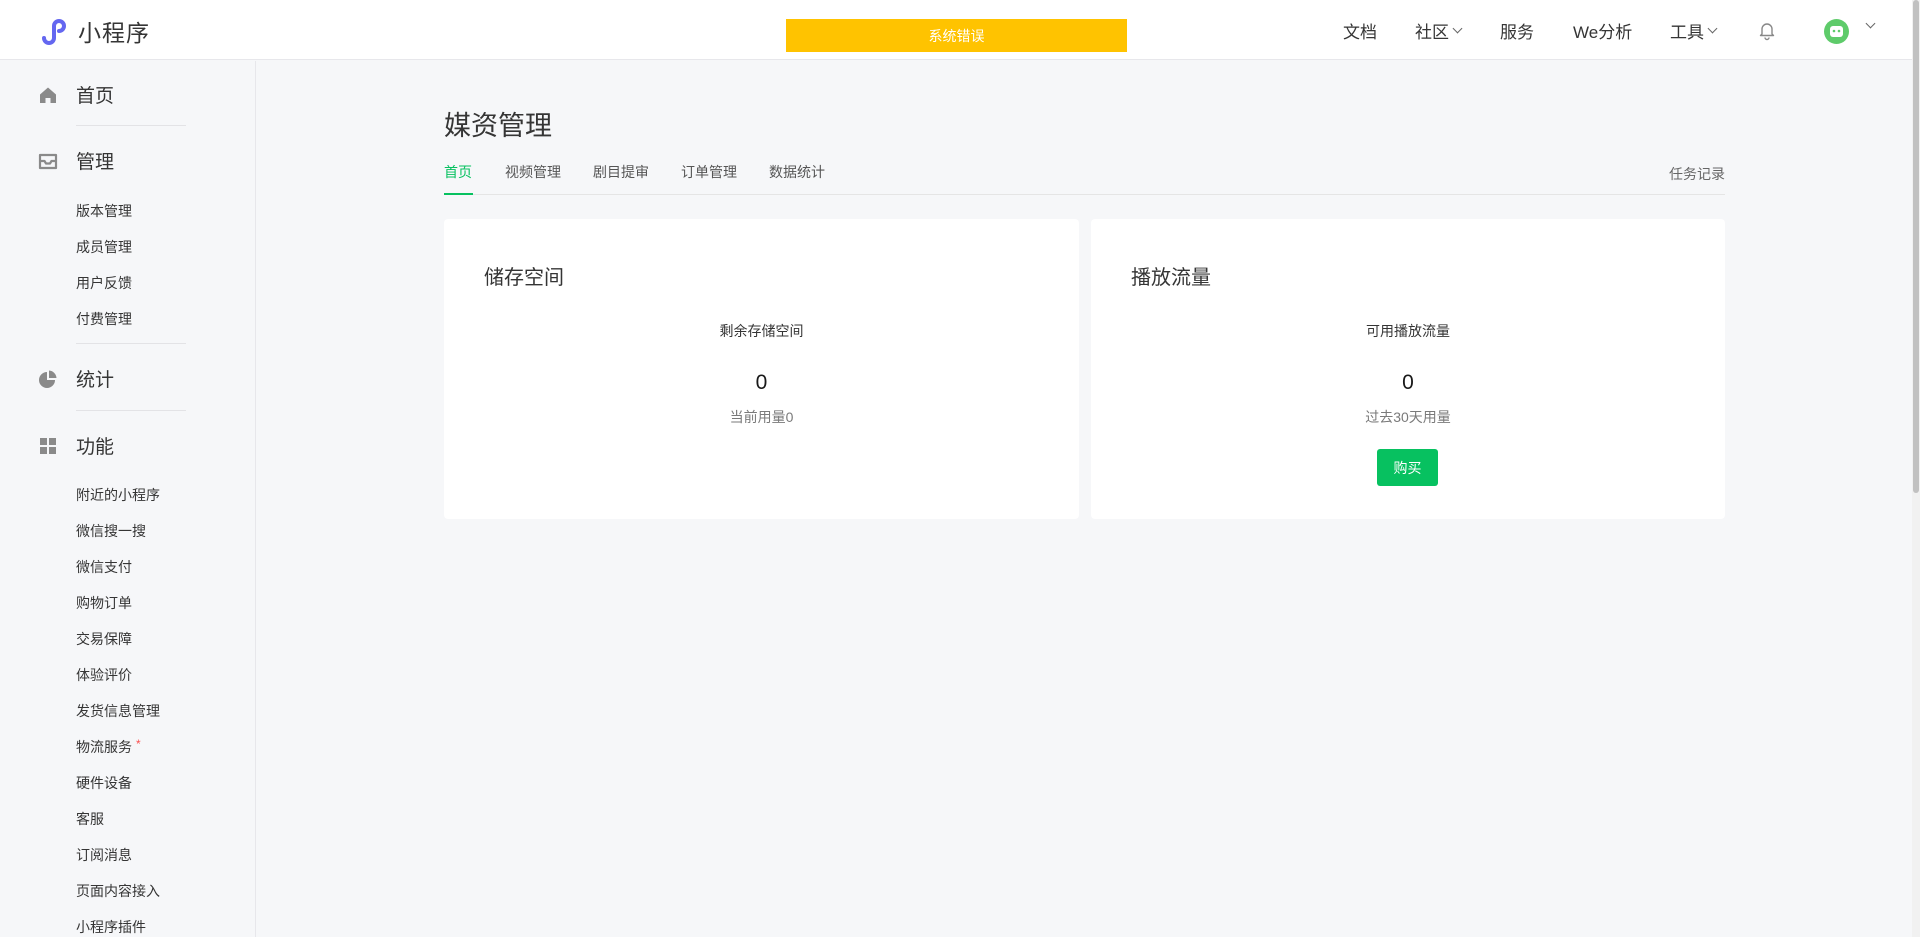 The image size is (1920, 937). I want to click on sidebar-item-hardware: 硬件设备, so click(104, 783).